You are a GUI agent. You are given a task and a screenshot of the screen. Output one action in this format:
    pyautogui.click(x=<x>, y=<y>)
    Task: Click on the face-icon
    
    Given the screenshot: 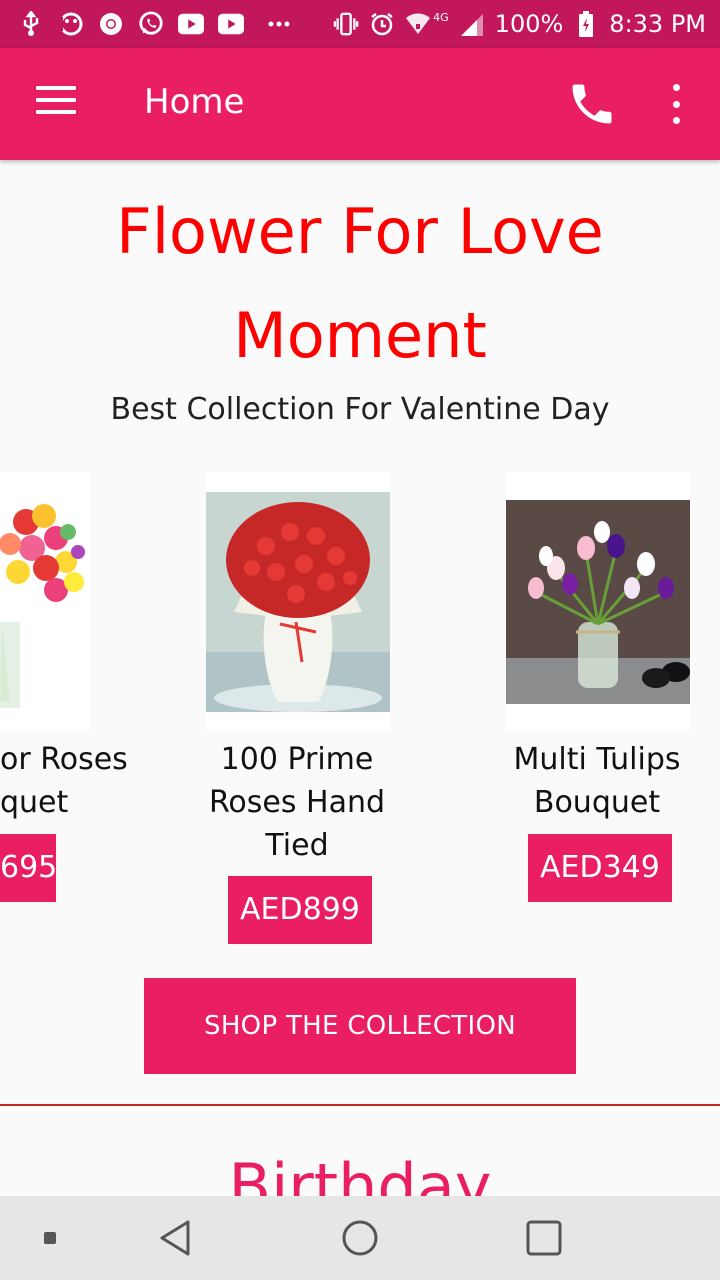 What is the action you would take?
    pyautogui.click(x=71, y=24)
    